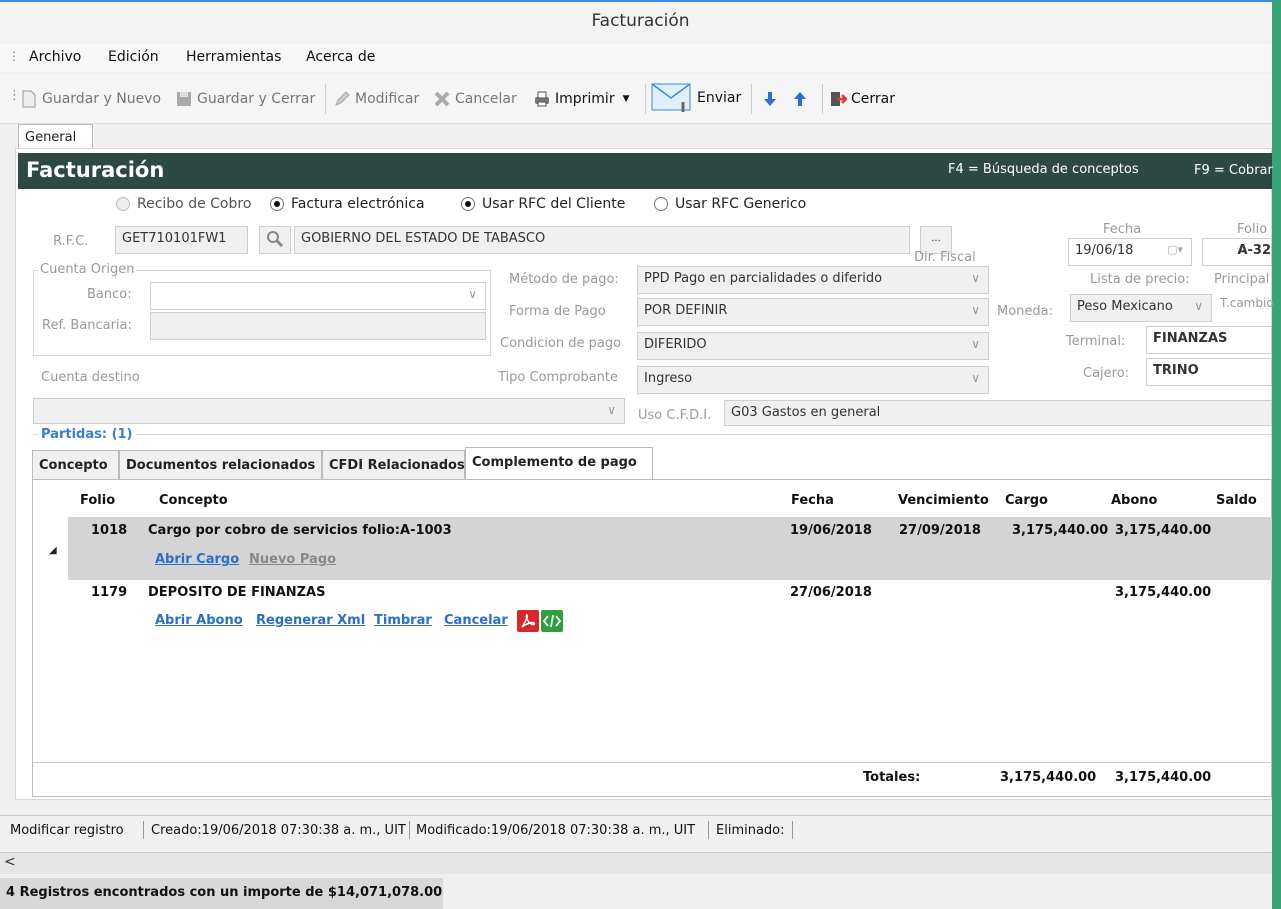  What do you see at coordinates (945, 257) in the screenshot?
I see `dir-fiscal-label: Dir. Fiscal` at bounding box center [945, 257].